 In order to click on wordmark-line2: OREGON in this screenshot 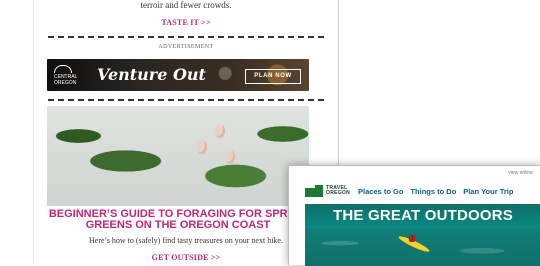, I will do `click(338, 193)`.